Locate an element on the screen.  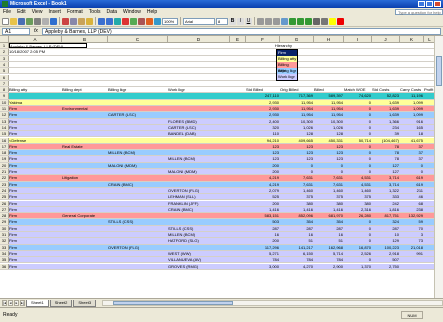
cell-k9: 11,196 is located at coordinates (411, 95).